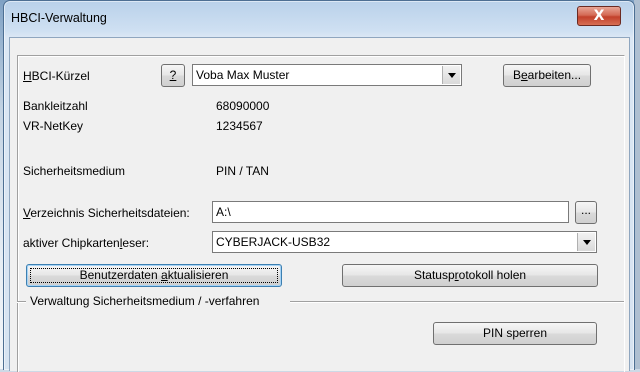 This screenshot has height=372, width=640. I want to click on chip-reader-combo: CYBERJACK-USB32, so click(404, 242).